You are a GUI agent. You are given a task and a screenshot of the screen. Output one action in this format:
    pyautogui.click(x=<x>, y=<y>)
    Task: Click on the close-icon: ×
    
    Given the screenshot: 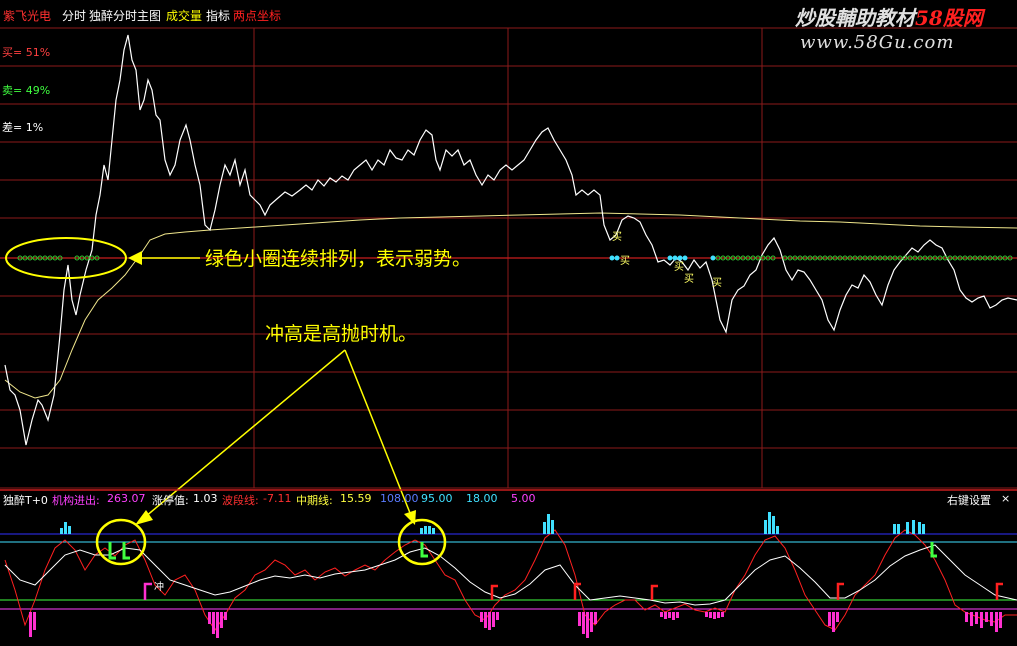 What is the action you would take?
    pyautogui.click(x=1005, y=498)
    